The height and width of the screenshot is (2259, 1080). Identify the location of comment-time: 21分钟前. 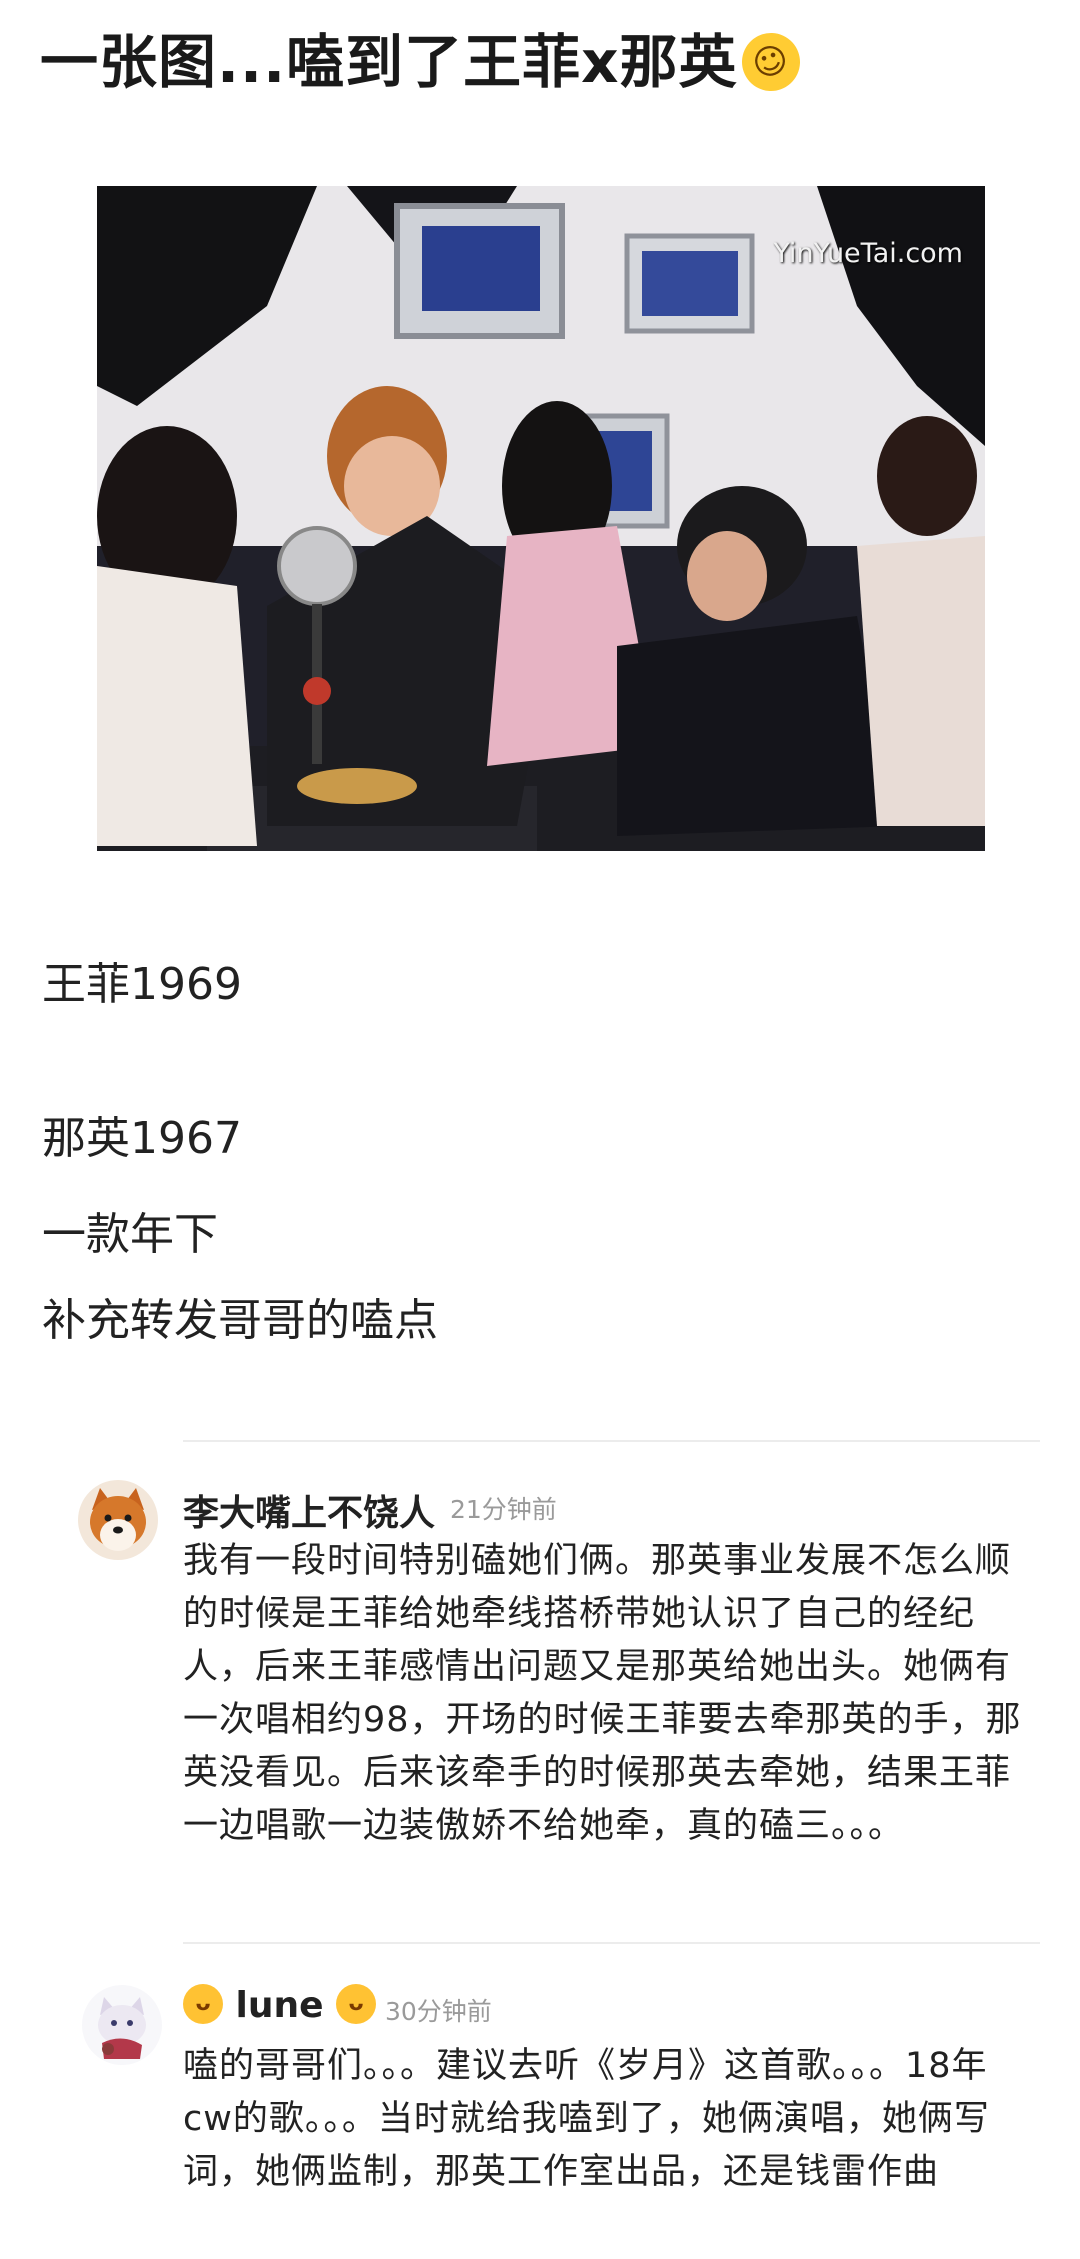
(503, 1509).